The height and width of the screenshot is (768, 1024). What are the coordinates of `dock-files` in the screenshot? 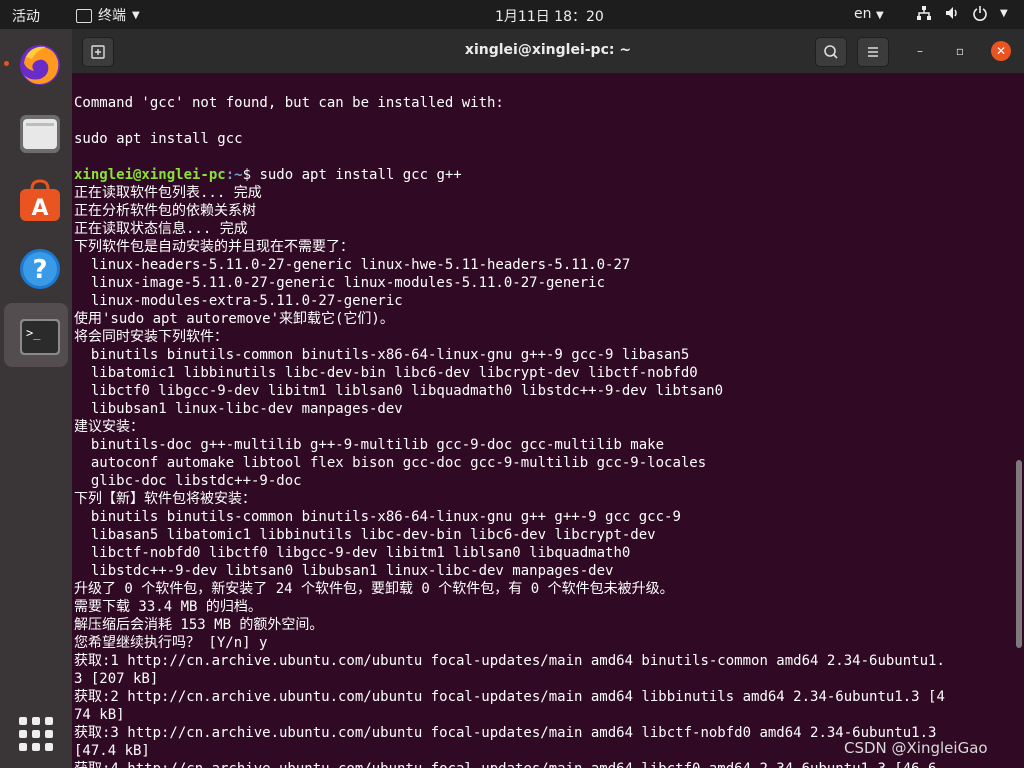 It's located at (36, 131).